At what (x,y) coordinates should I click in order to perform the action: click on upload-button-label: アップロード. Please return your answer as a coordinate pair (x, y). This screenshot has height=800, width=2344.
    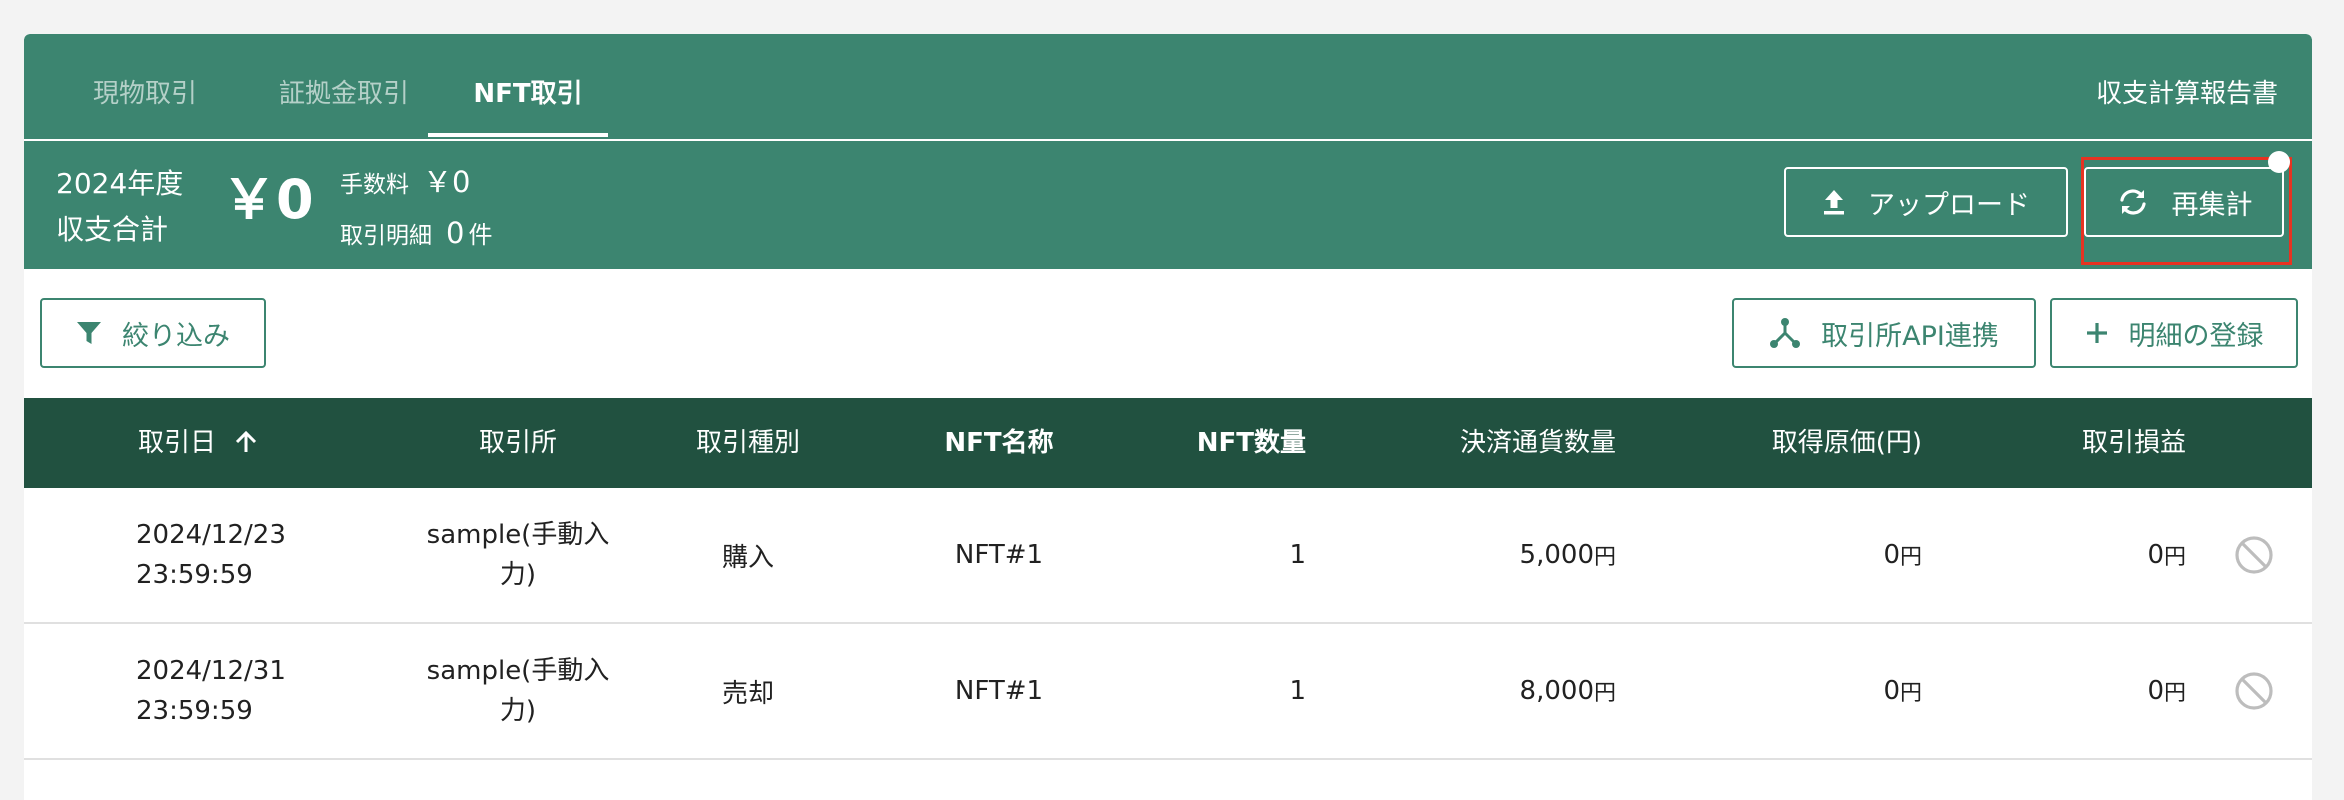
    Looking at the image, I should click on (1949, 205).